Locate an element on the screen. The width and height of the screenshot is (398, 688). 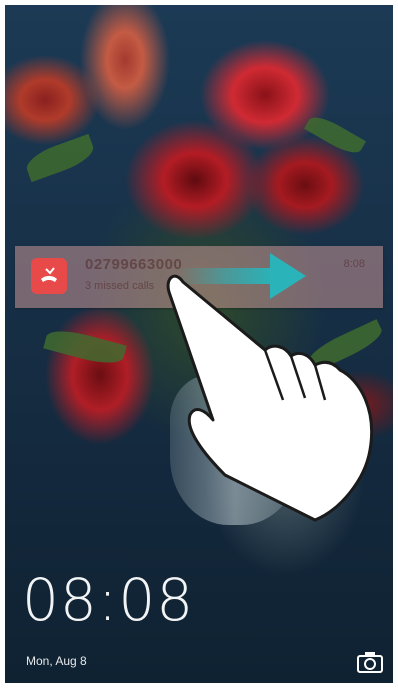
lockscreen-clock: 08:08 is located at coordinates (108, 600).